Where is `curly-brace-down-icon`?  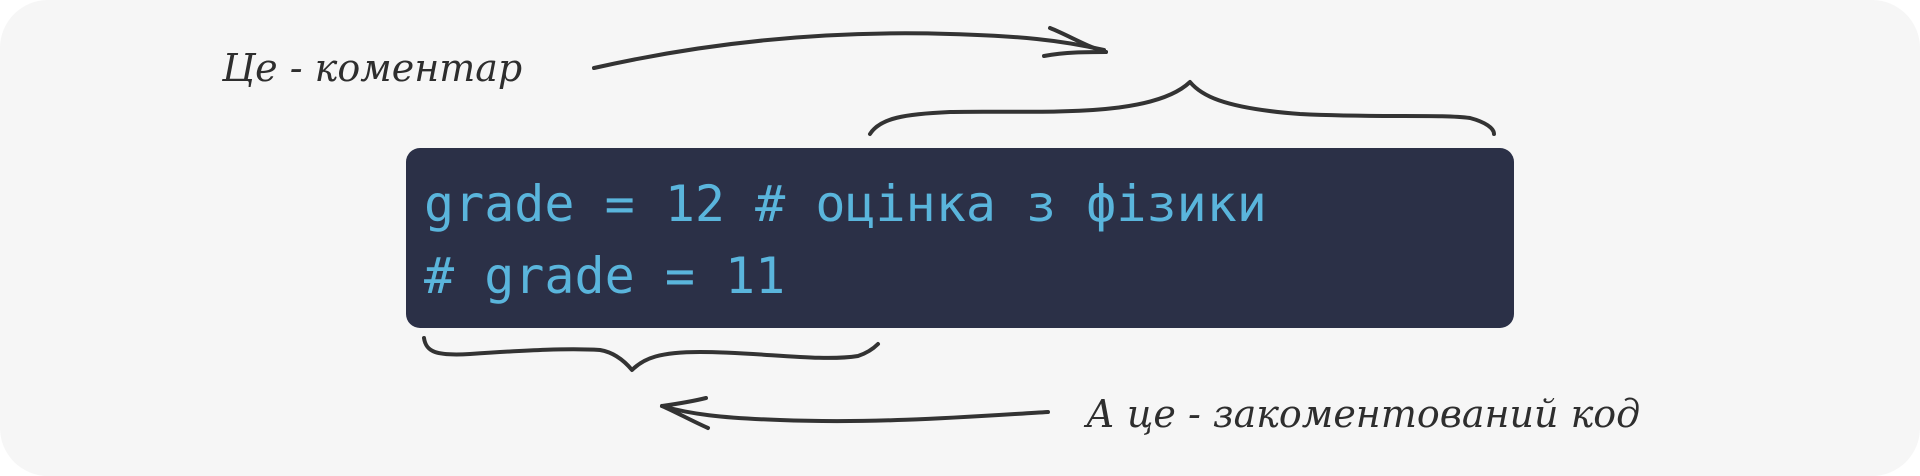 curly-brace-down-icon is located at coordinates (1182, 108).